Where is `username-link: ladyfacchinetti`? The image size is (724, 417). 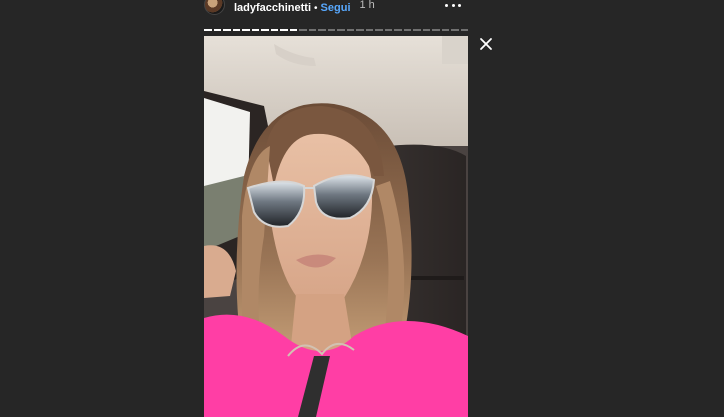
username-link: ladyfacchinetti is located at coordinates (272, 8).